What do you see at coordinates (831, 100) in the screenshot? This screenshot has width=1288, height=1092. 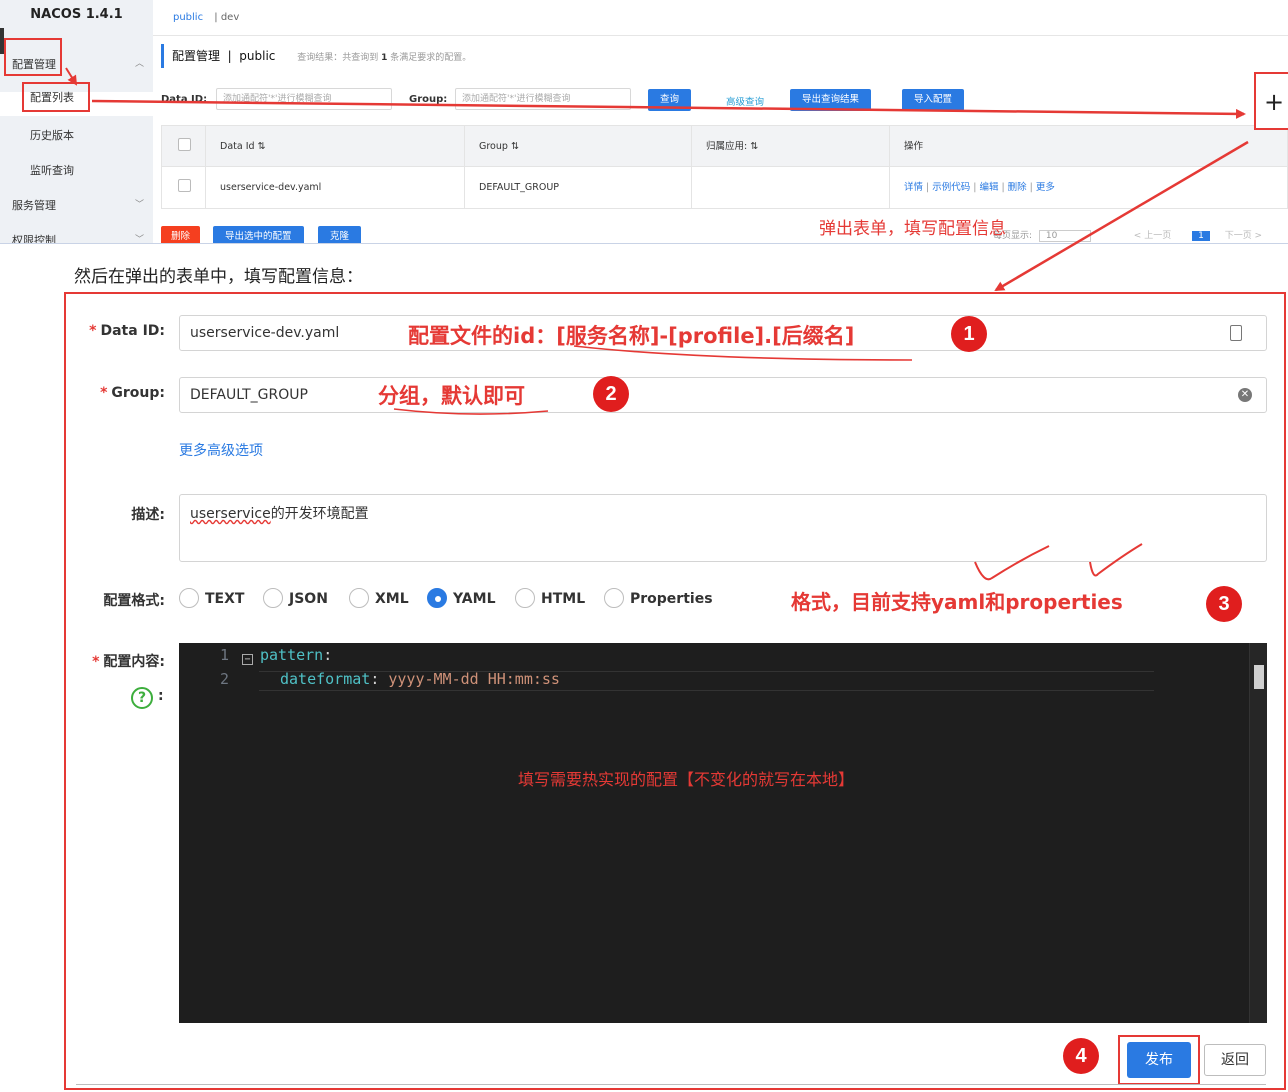 I see `export-results-button: 导出查询结果` at bounding box center [831, 100].